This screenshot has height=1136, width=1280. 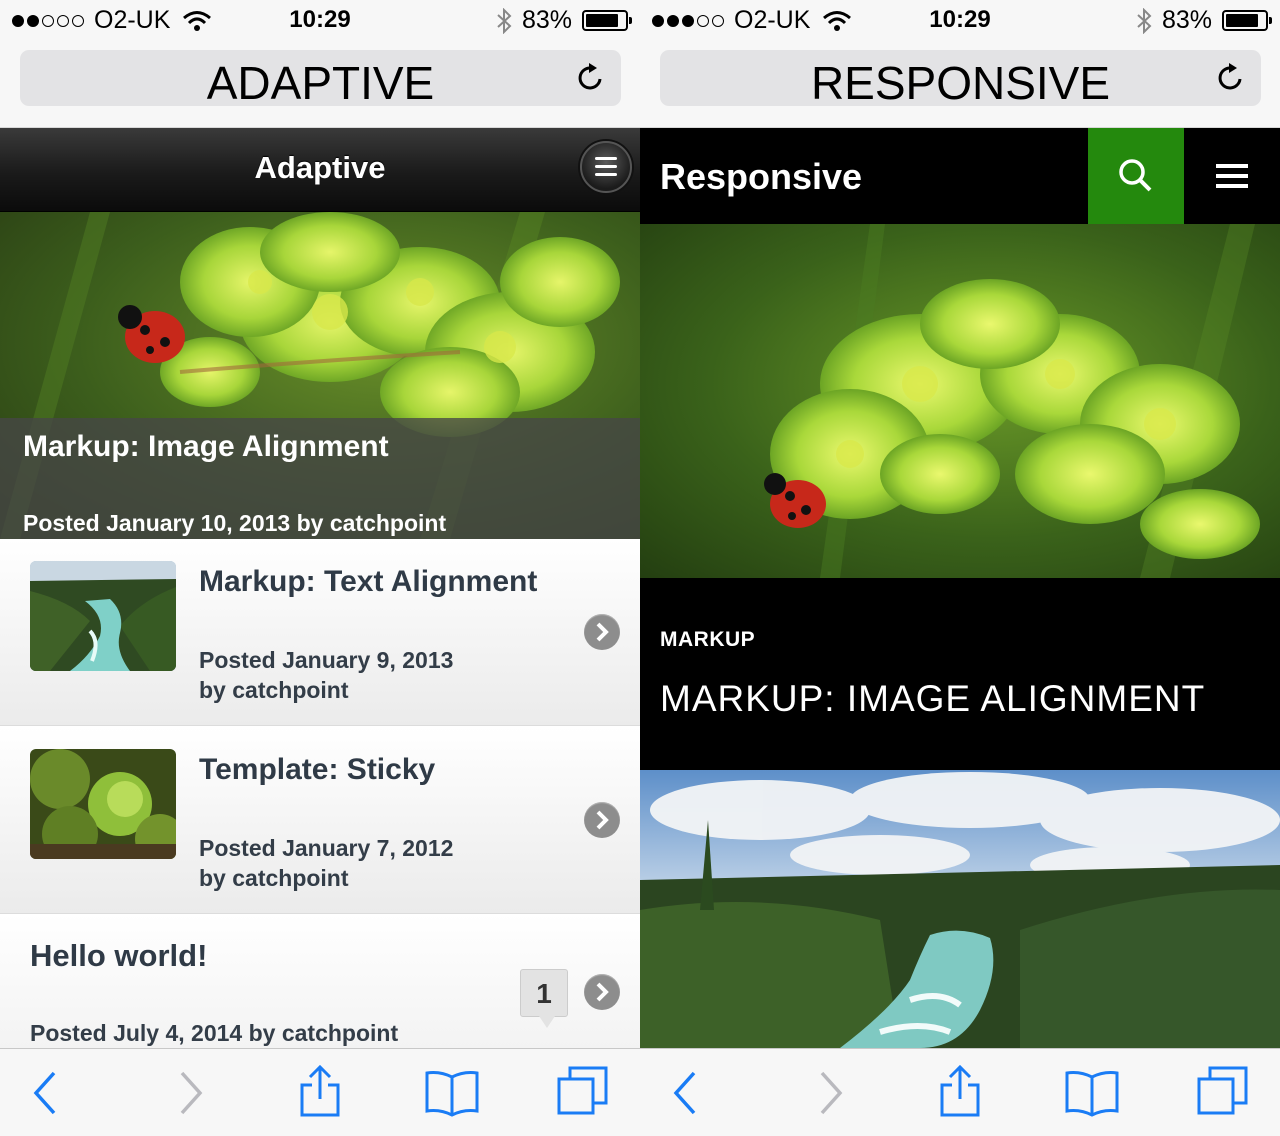 What do you see at coordinates (761, 177) in the screenshot?
I see `site-title: Responsive` at bounding box center [761, 177].